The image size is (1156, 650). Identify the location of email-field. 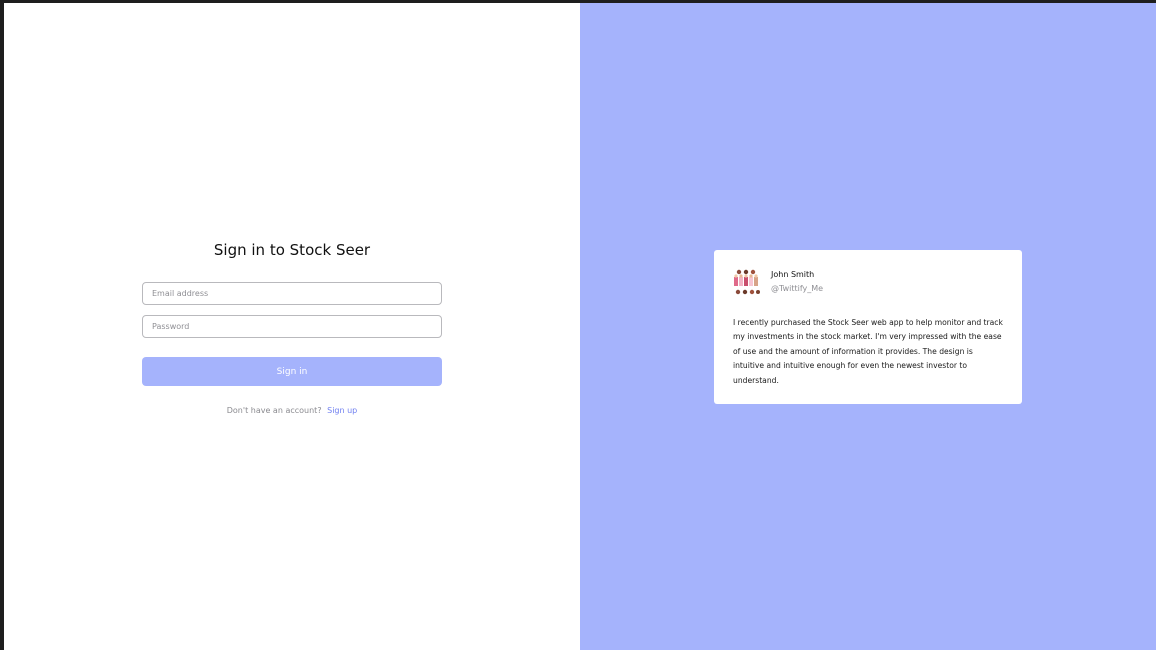
(292, 293).